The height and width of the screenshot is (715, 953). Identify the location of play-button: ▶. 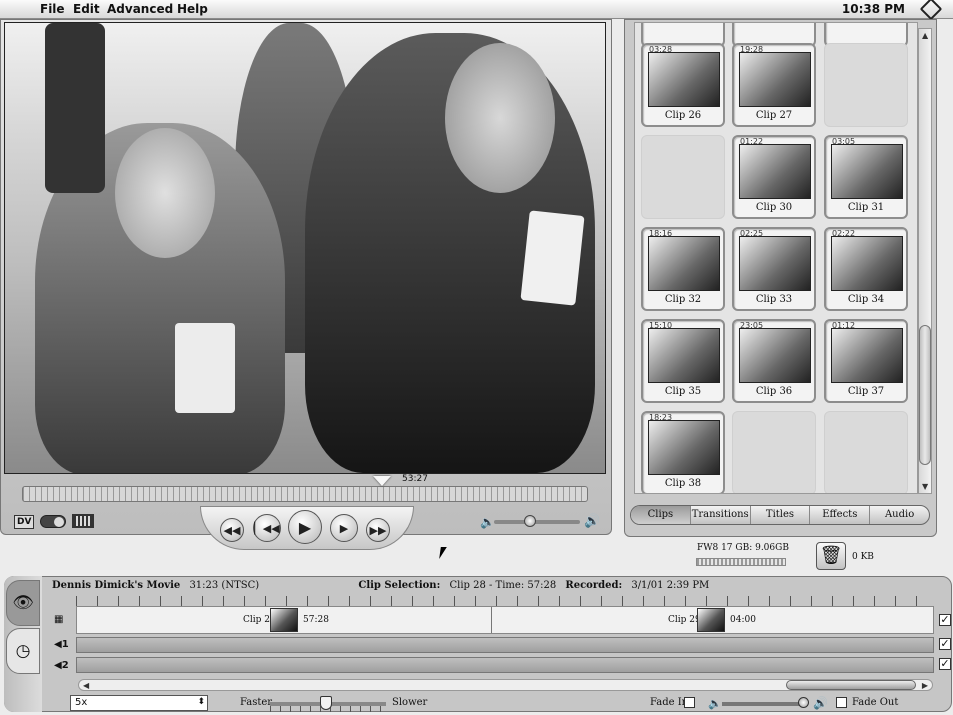
(305, 527).